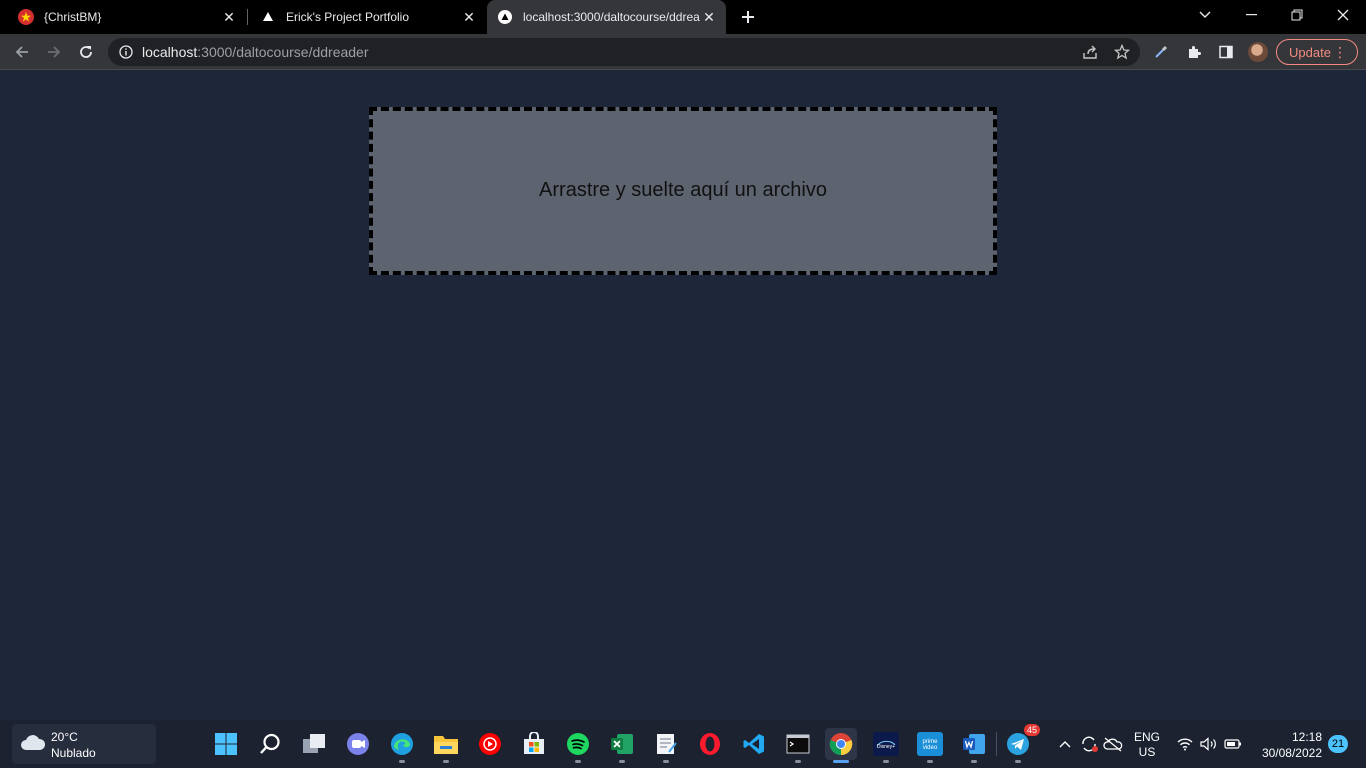 This screenshot has width=1366, height=768. I want to click on clock-date: 30/08/2022, so click(1291, 753).